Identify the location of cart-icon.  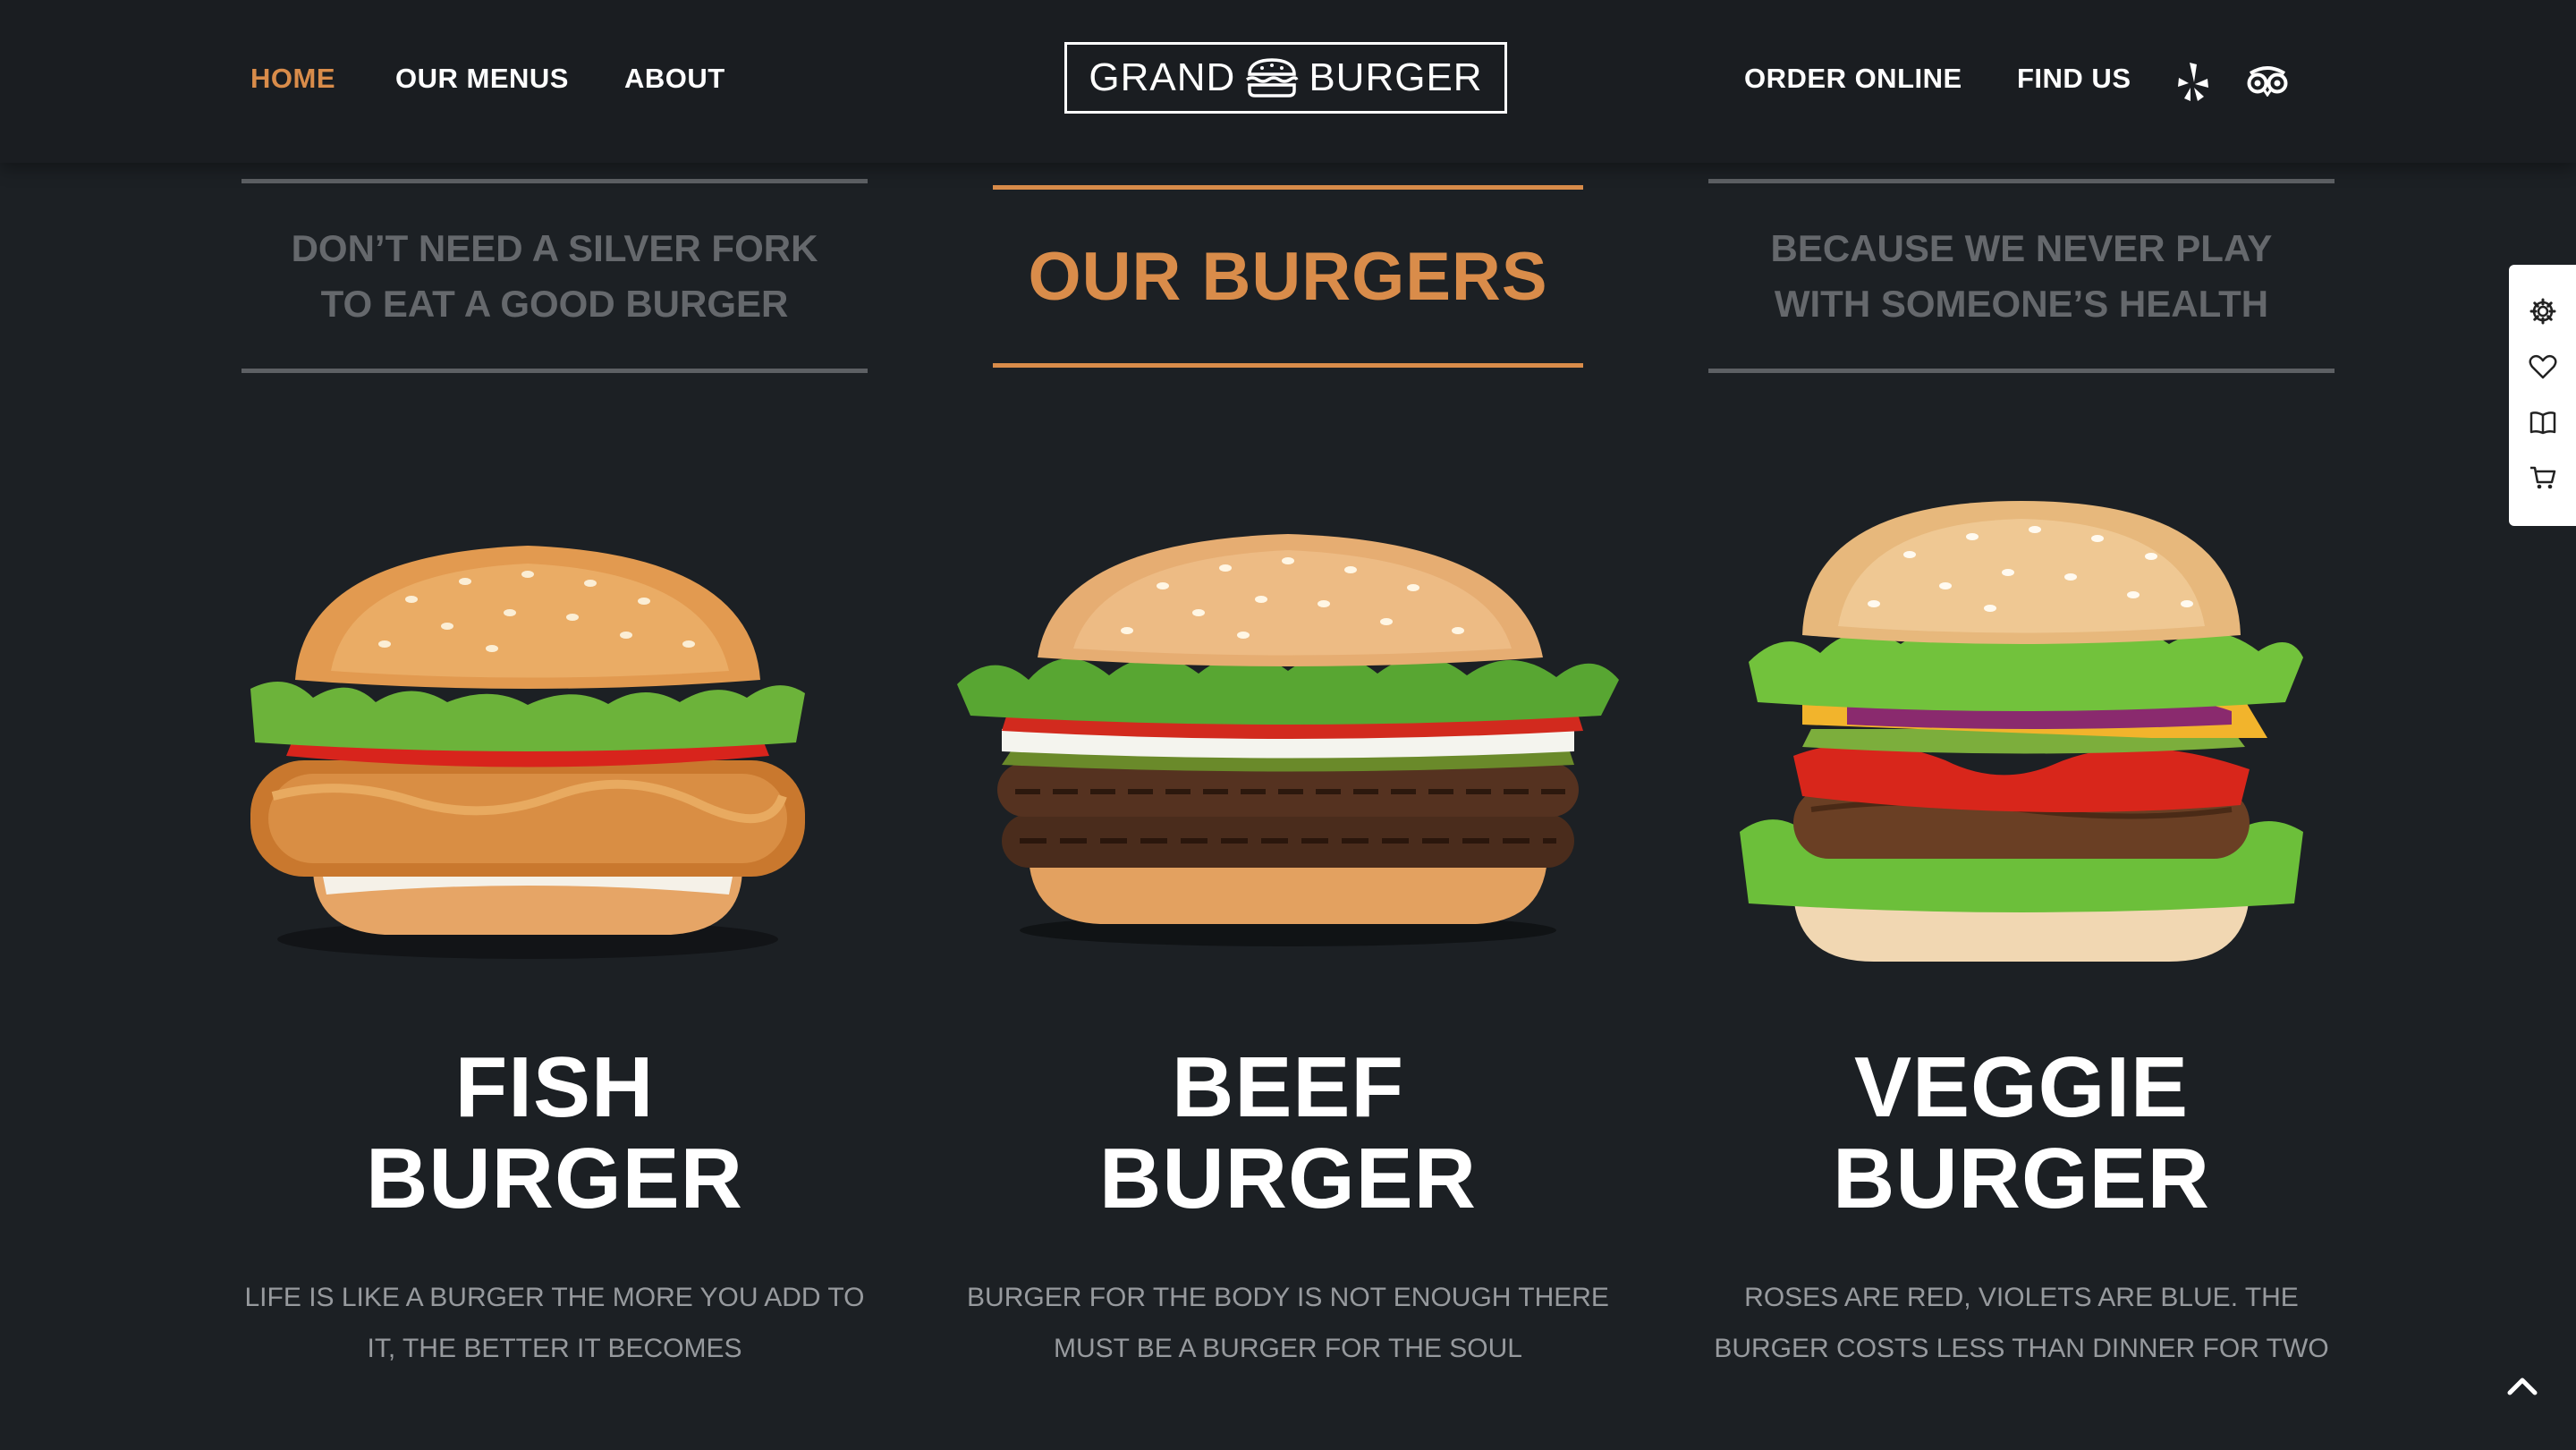
(2543, 477).